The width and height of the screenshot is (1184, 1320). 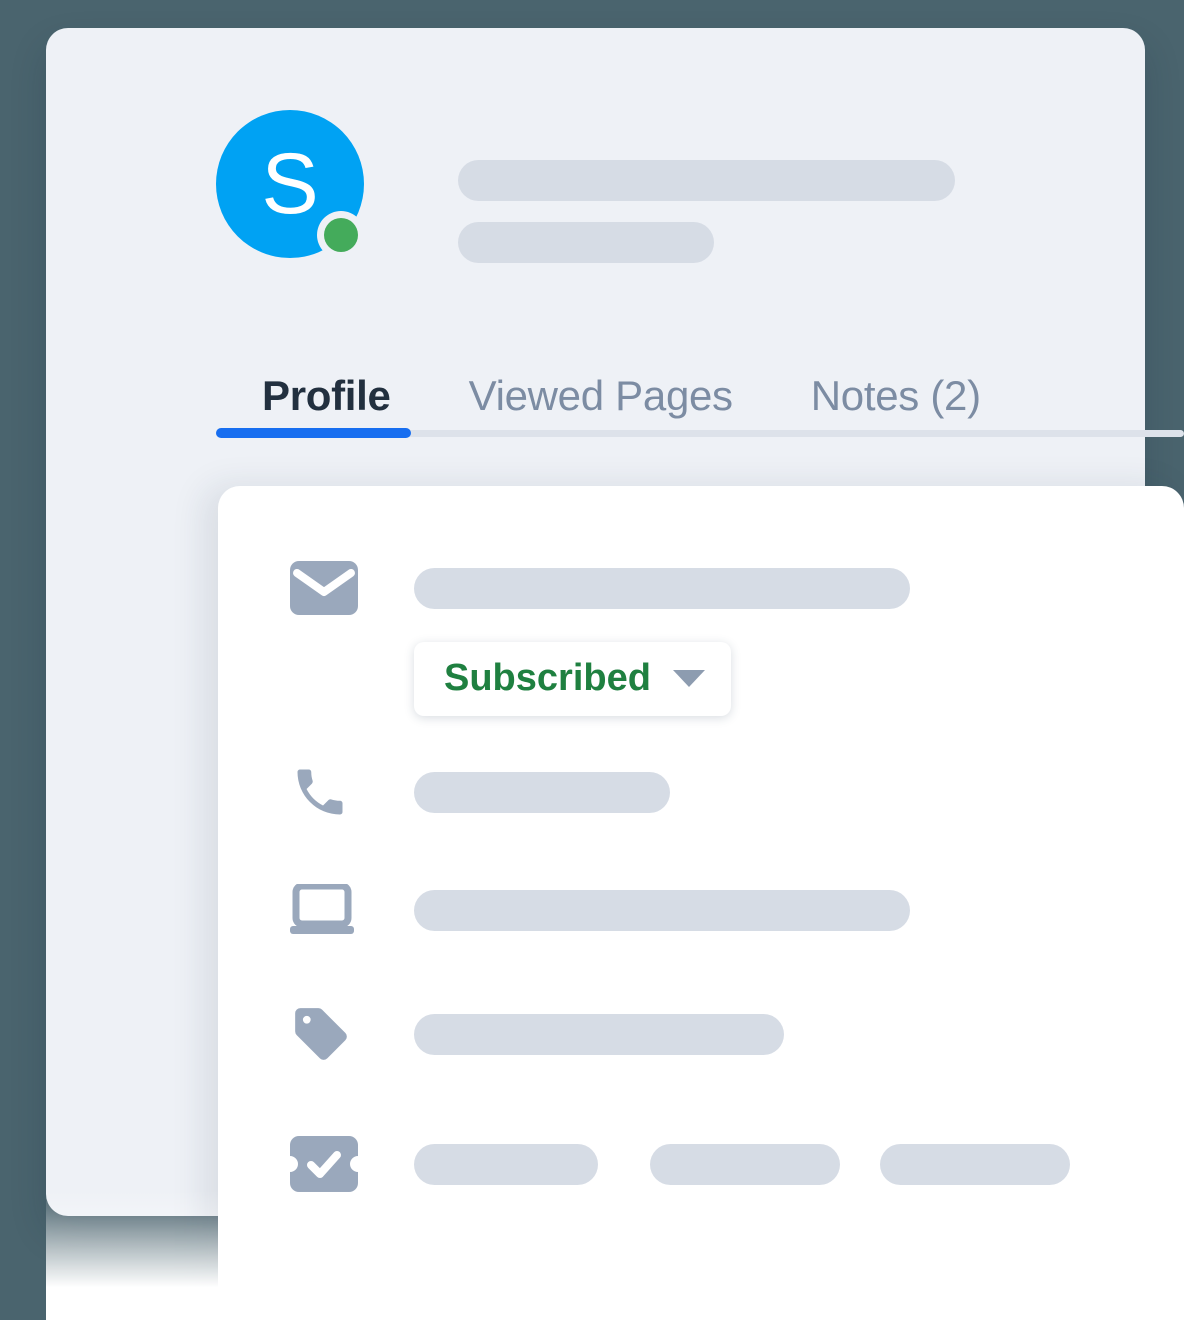 I want to click on profile-subtitle-placeholder, so click(x=586, y=242).